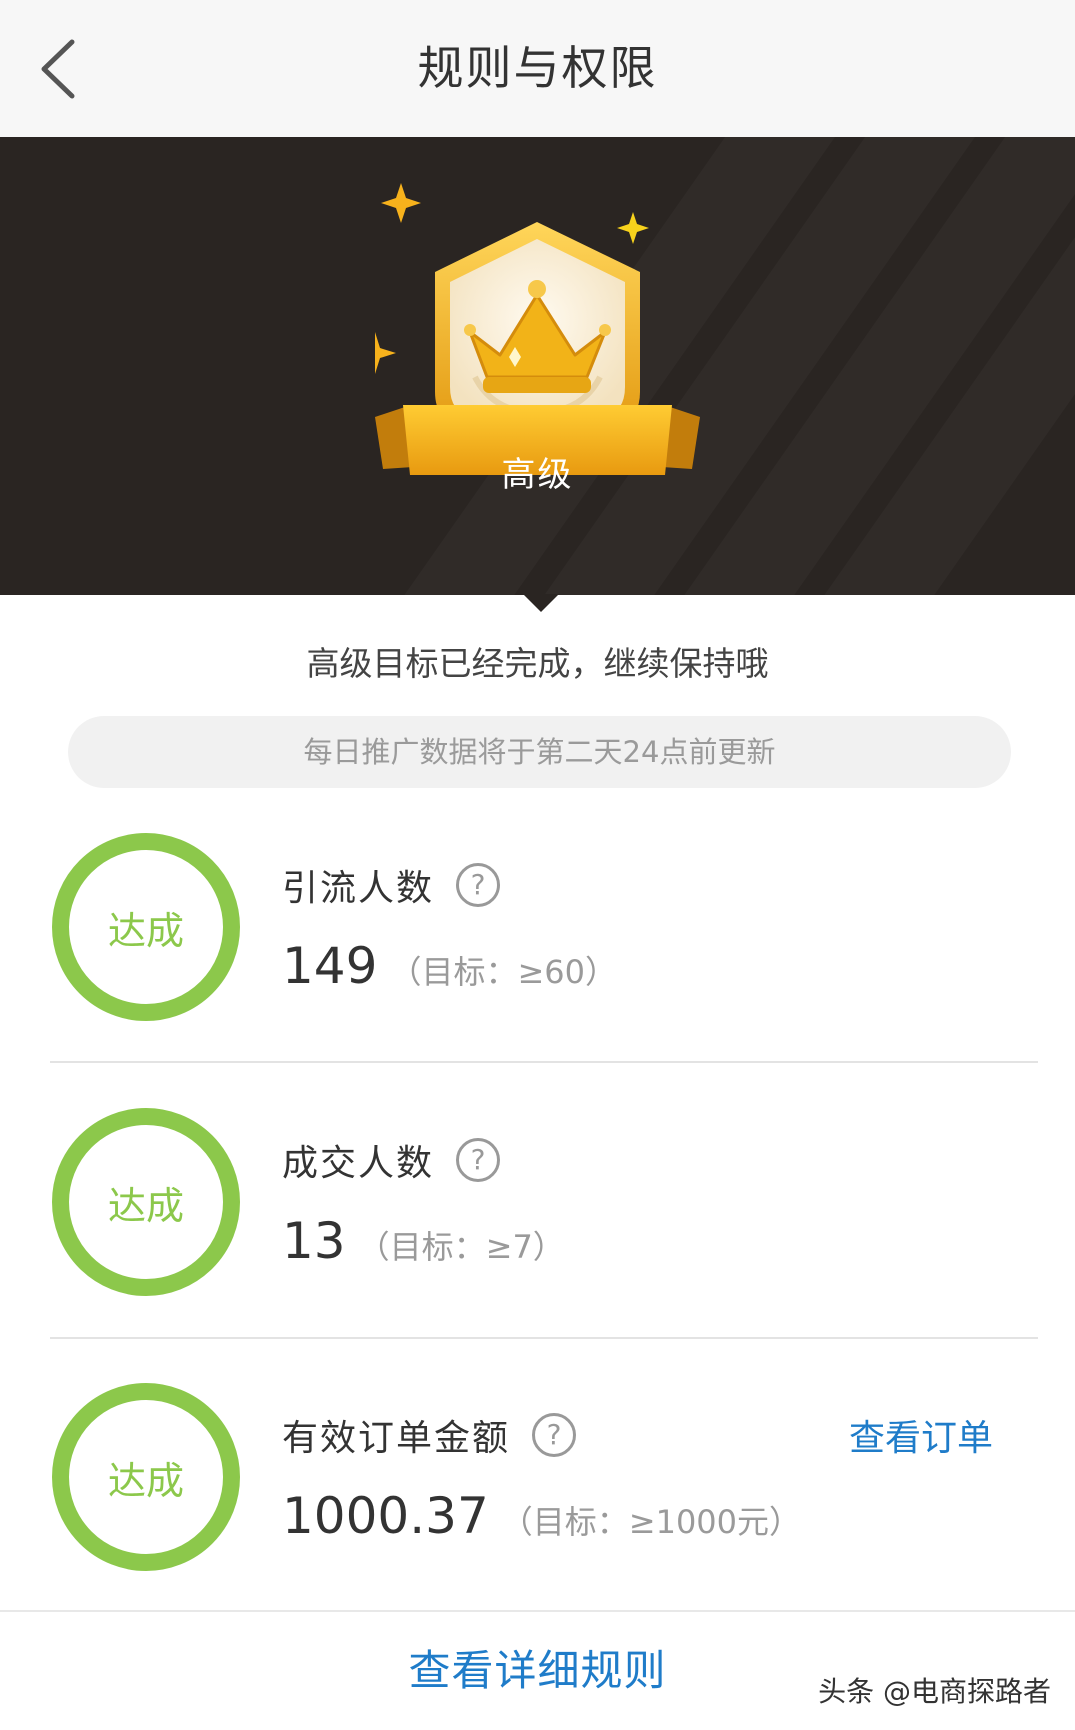 The width and height of the screenshot is (1075, 1730). I want to click on level-badge: 高级, so click(527, 347).